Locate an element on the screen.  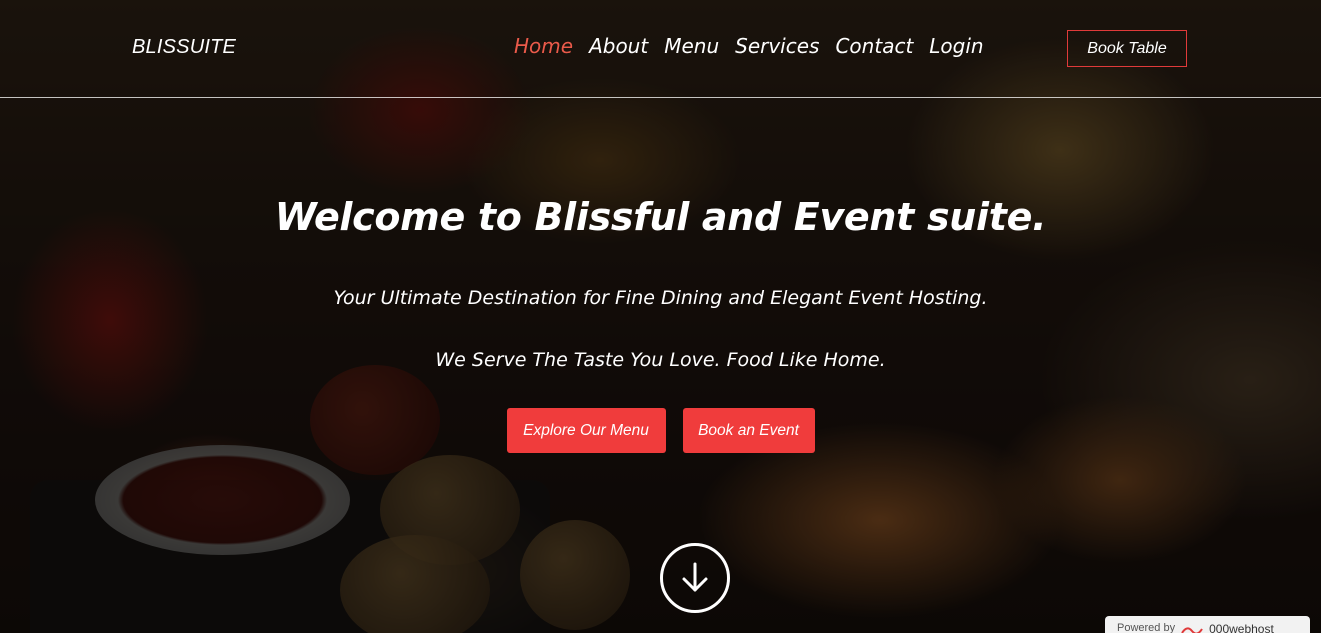
arrow-down-icon is located at coordinates (695, 577).